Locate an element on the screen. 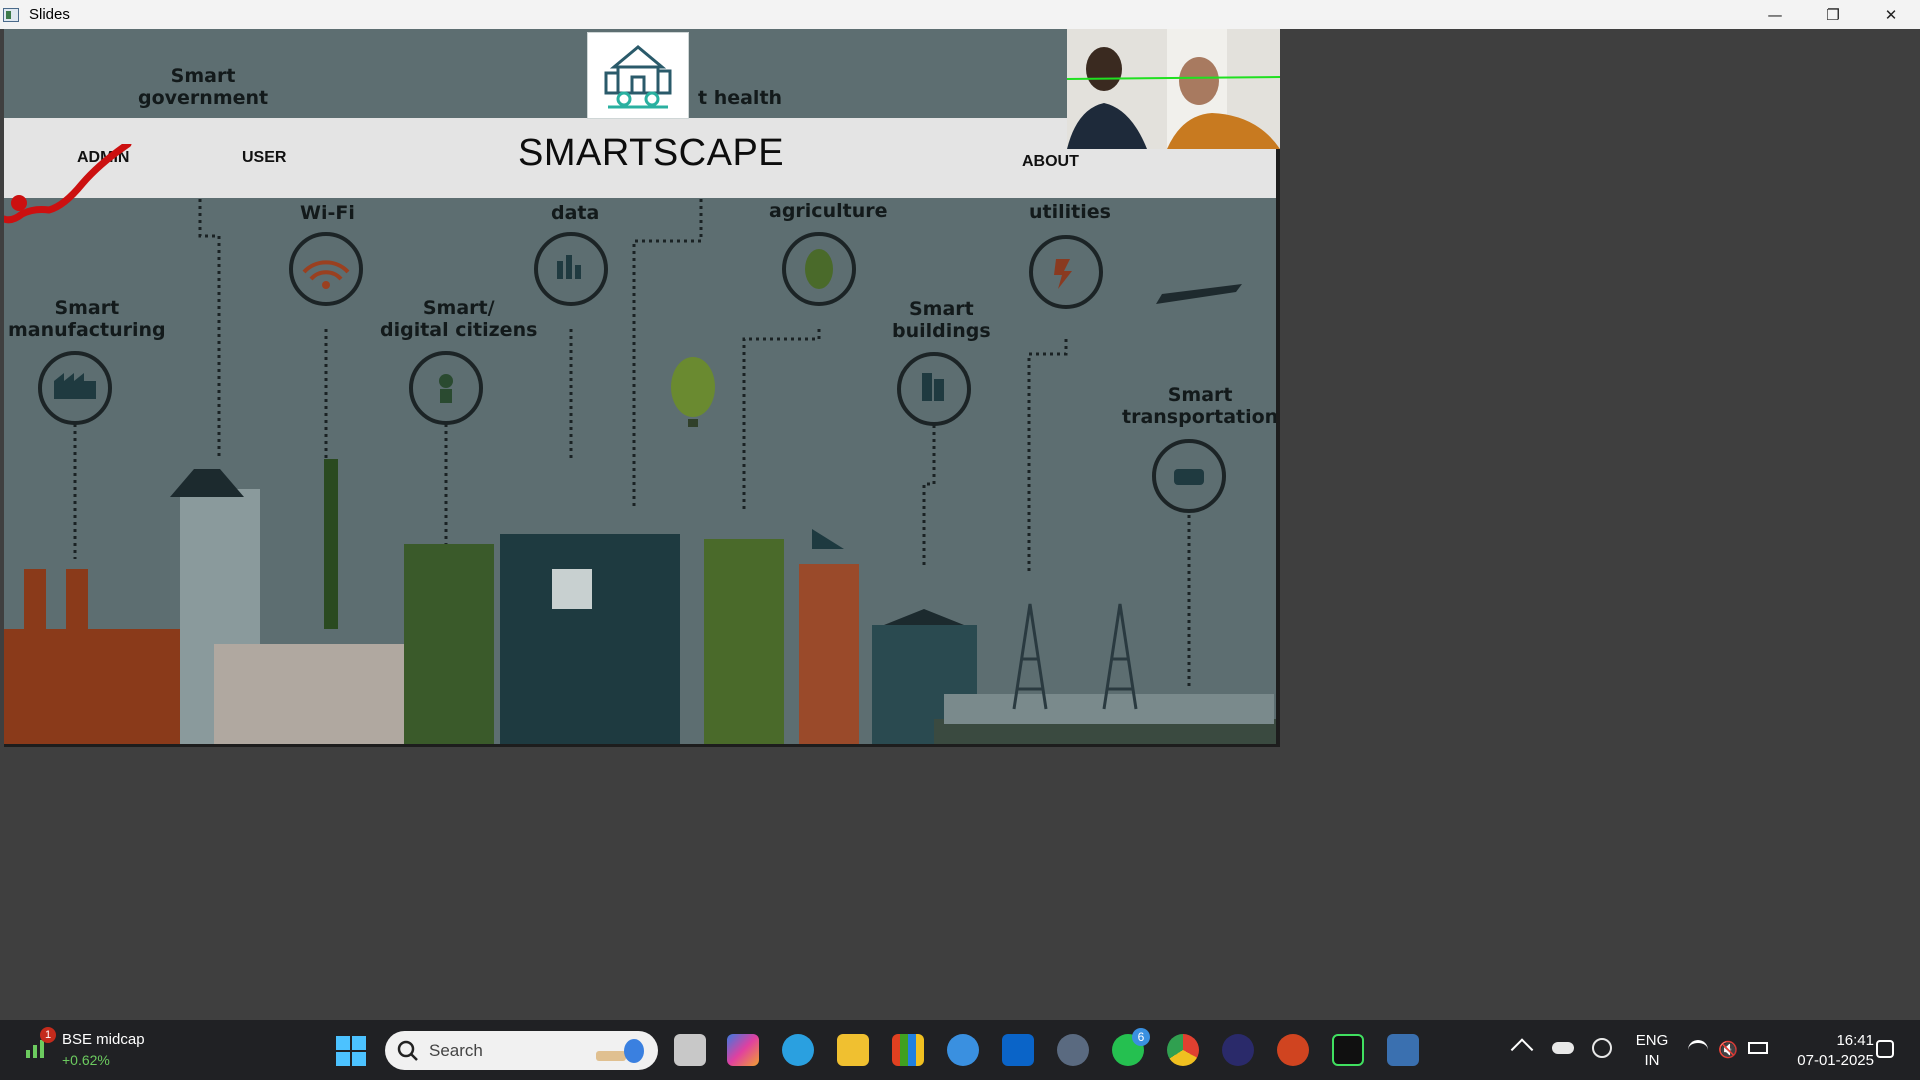 This screenshot has height=1080, width=1920. wifi-tray-icon is located at coordinates (1698, 1048).